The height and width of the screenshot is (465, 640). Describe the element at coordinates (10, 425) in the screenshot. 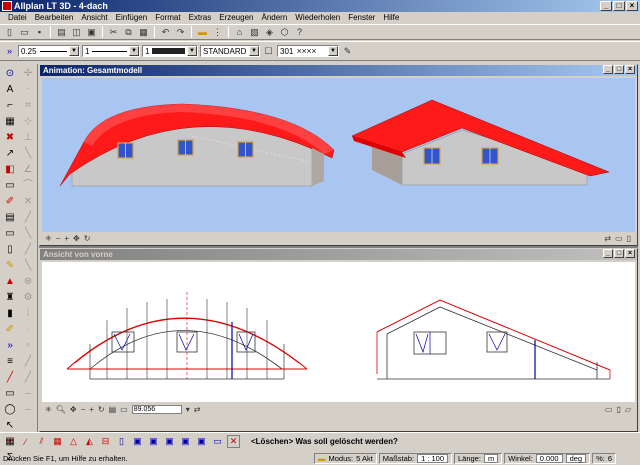

I see `select-icon: ↖` at that location.